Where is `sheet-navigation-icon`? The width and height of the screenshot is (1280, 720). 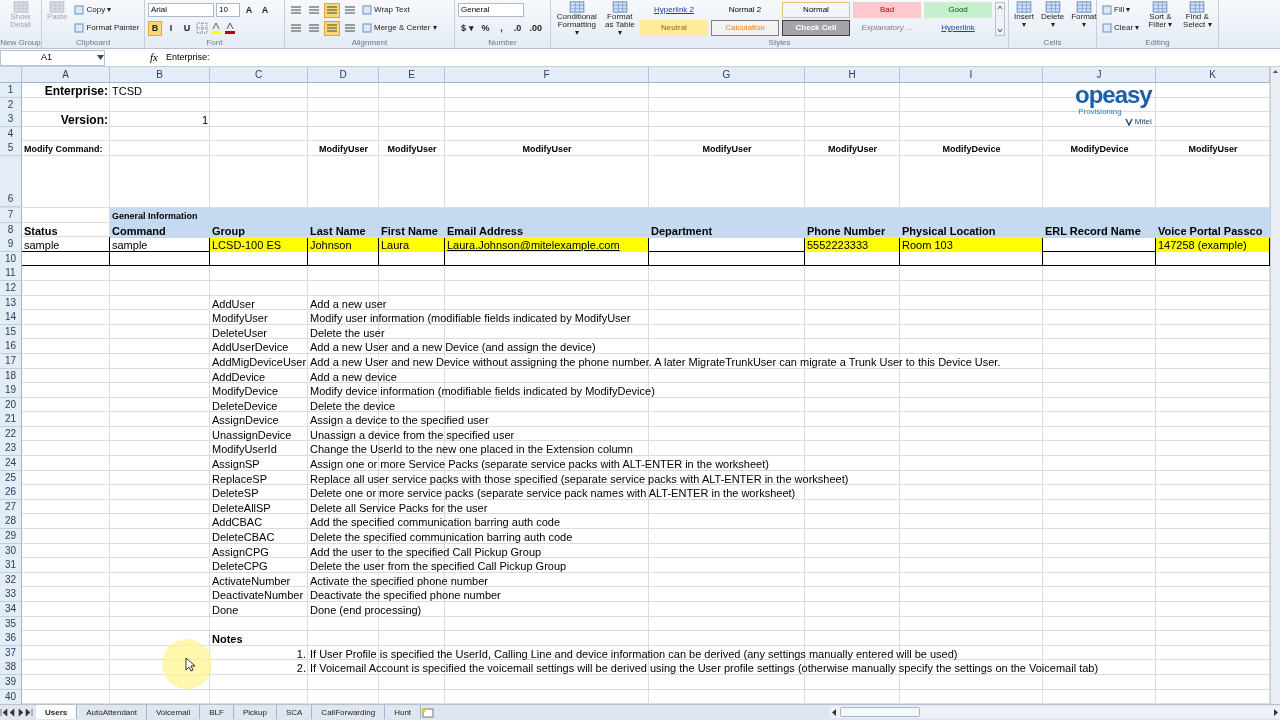 sheet-navigation-icon is located at coordinates (18, 712).